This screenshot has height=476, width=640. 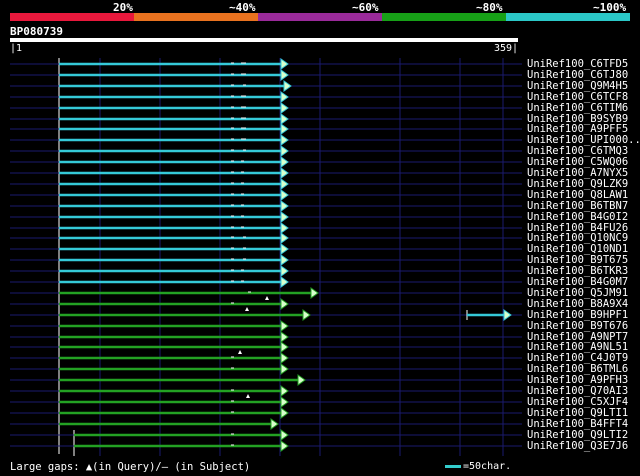 I want to click on hit-label: UniRef100_C6TIM6, so click(x=577, y=108).